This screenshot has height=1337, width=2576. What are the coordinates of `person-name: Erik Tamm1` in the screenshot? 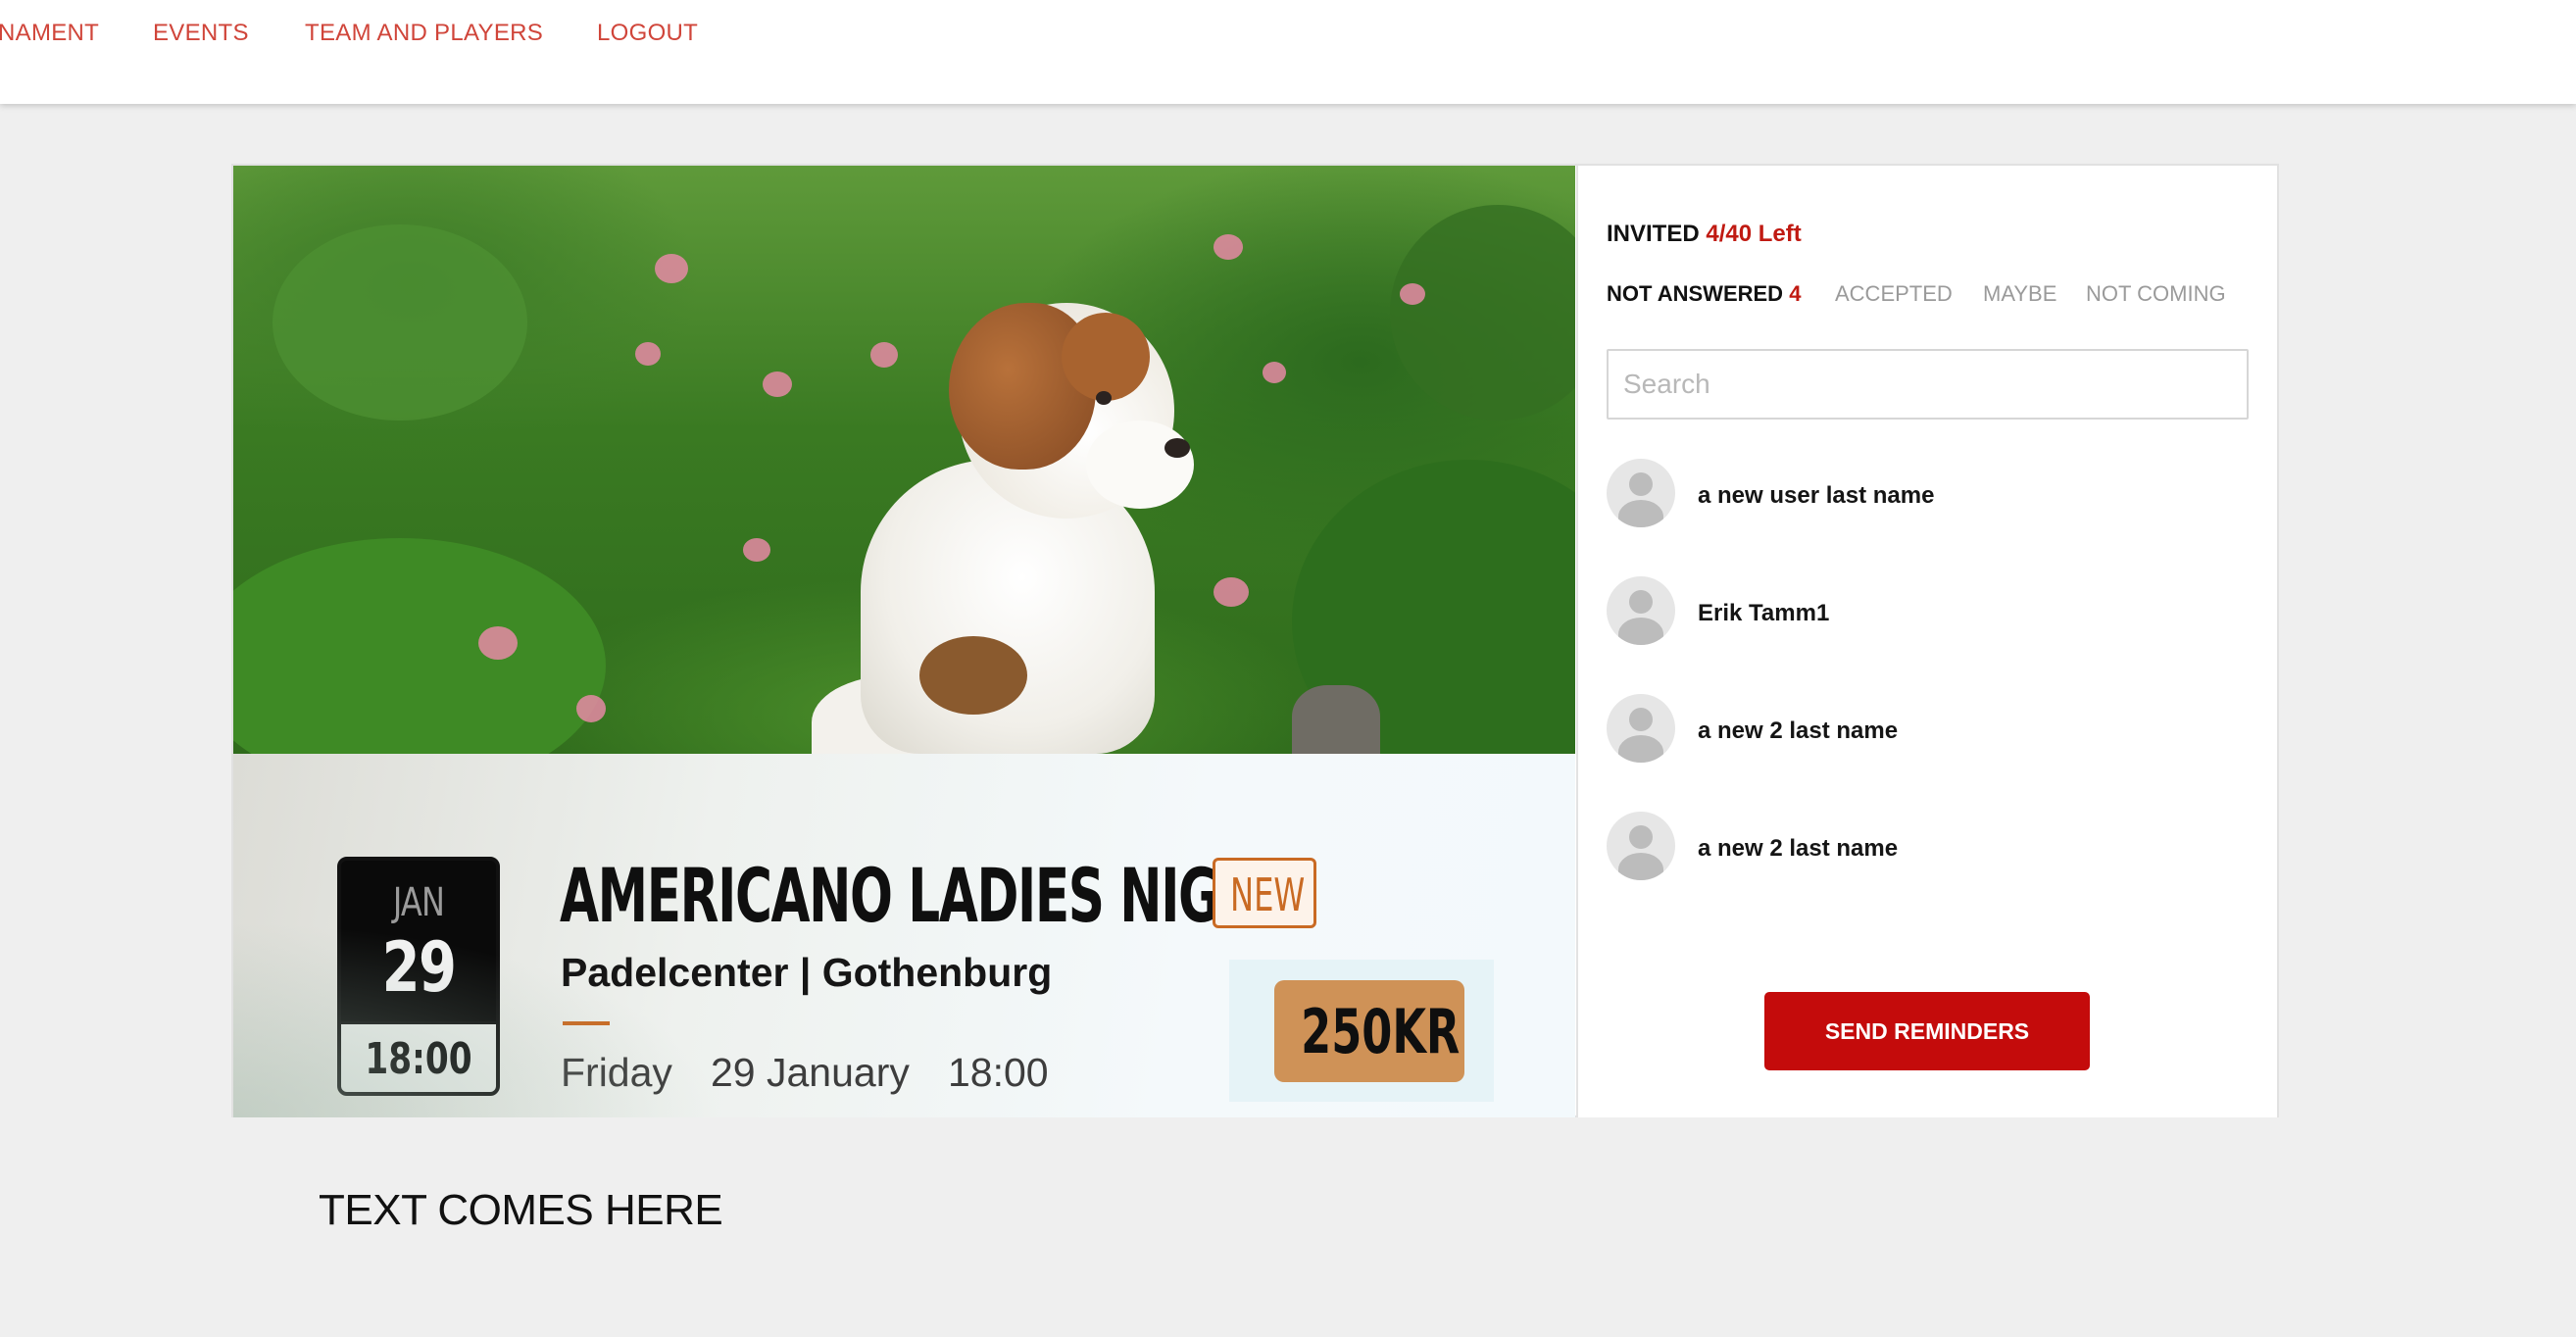 It's located at (1764, 613).